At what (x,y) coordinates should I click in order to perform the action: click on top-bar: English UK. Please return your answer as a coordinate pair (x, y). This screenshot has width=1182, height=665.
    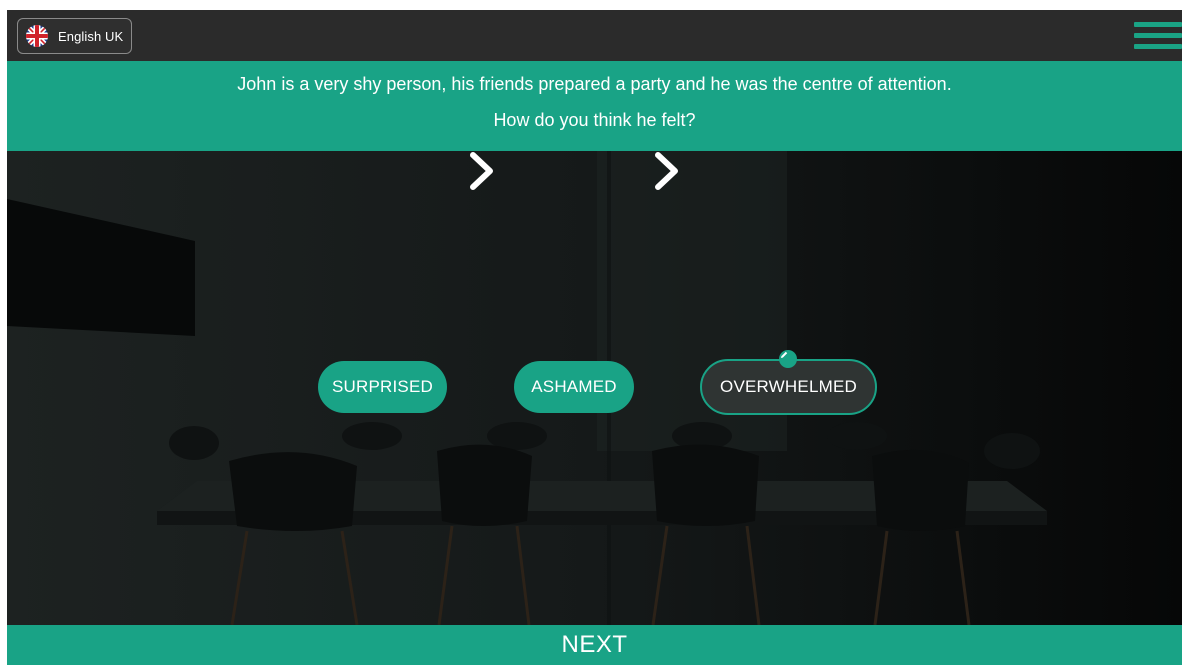
    Looking at the image, I should click on (594, 35).